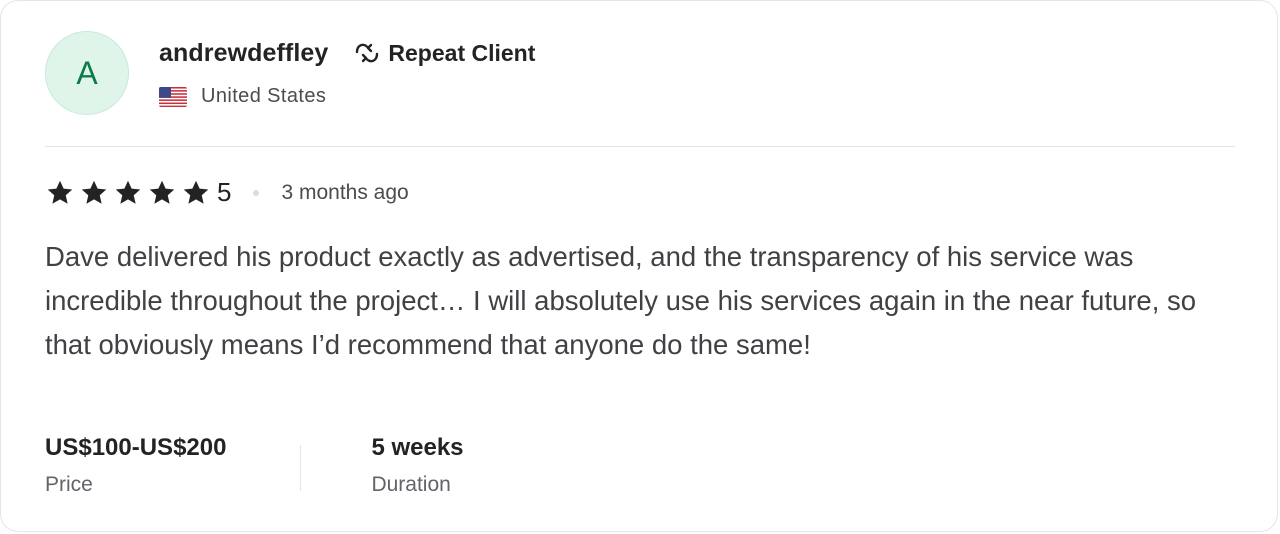 The width and height of the screenshot is (1280, 534). What do you see at coordinates (417, 447) in the screenshot?
I see `duration-value: 5 weeks` at bounding box center [417, 447].